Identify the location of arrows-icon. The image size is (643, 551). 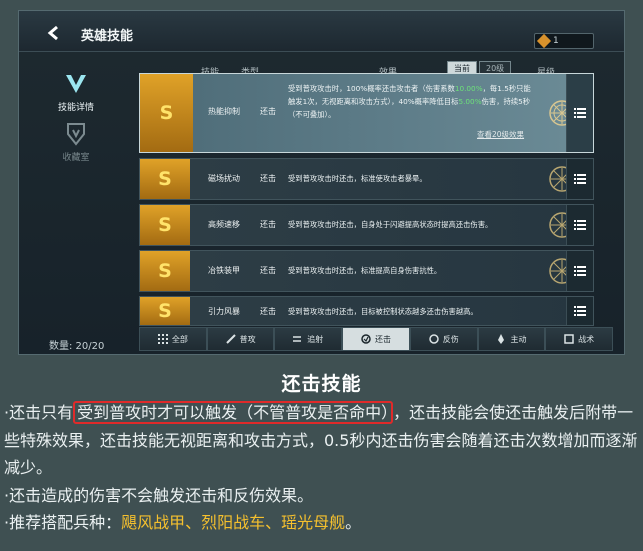
(298, 339).